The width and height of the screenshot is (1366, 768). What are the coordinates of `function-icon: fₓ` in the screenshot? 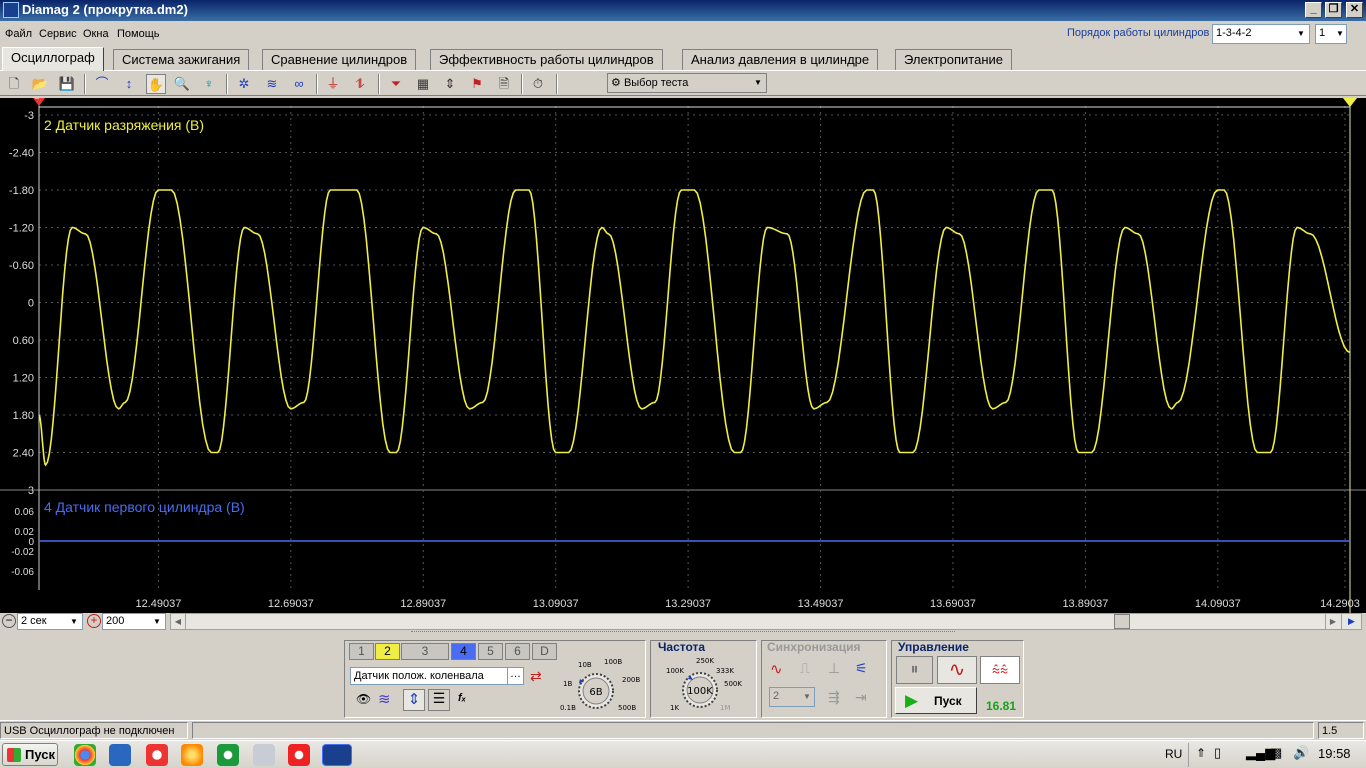 It's located at (466, 700).